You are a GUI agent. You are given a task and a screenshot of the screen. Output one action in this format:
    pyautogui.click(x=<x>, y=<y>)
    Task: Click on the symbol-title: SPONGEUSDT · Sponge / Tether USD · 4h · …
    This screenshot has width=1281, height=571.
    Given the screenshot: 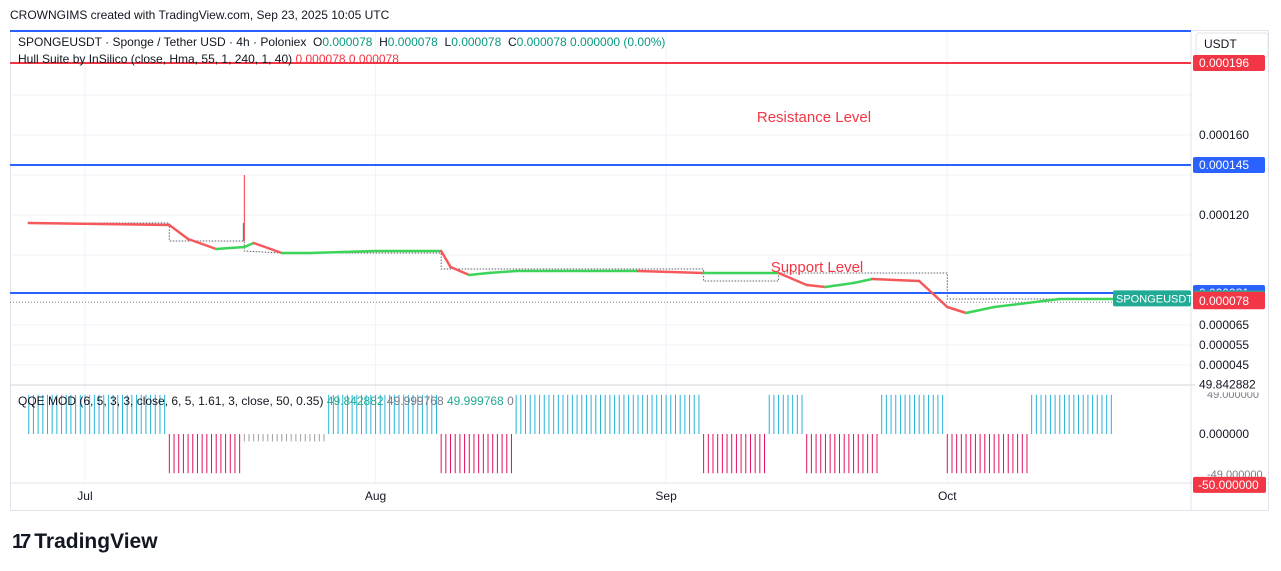 What is the action you would take?
    pyautogui.click(x=162, y=42)
    